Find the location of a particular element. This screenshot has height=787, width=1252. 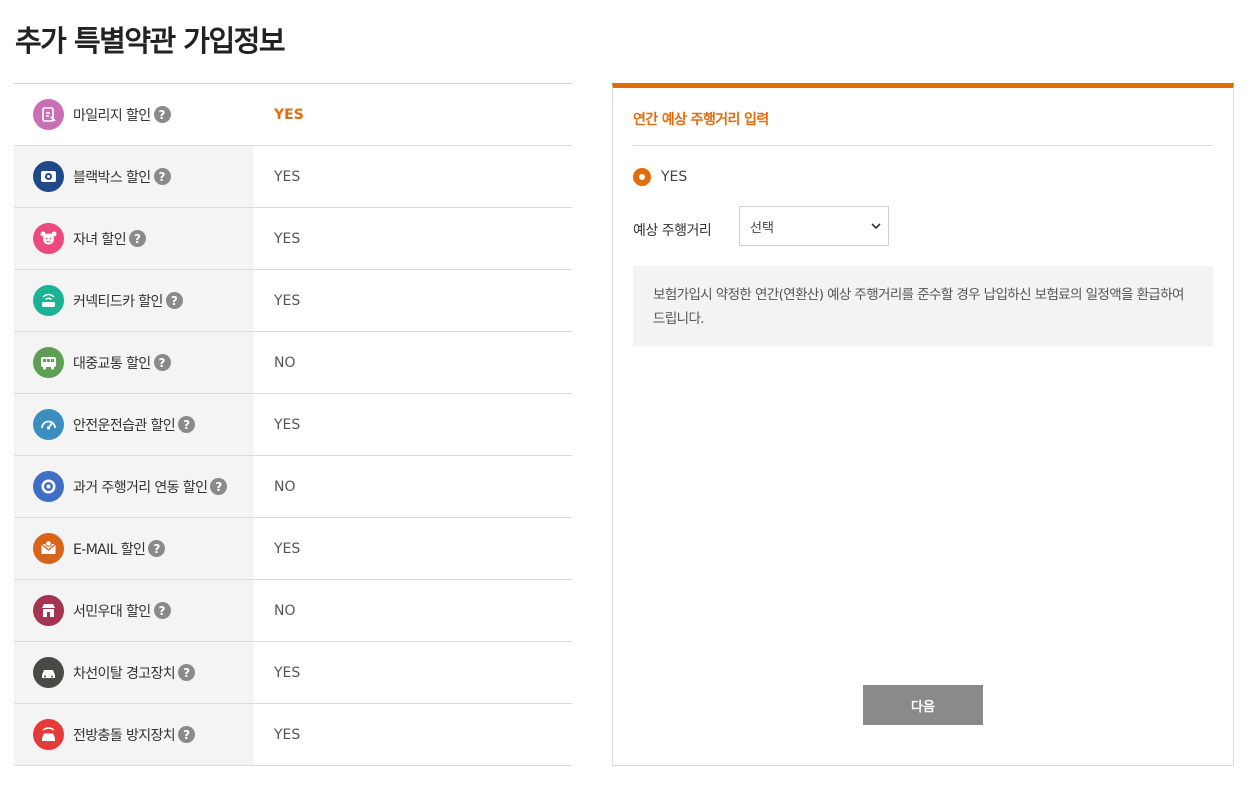

discount-row: E-MAIL 할인? YES is located at coordinates (293, 549).